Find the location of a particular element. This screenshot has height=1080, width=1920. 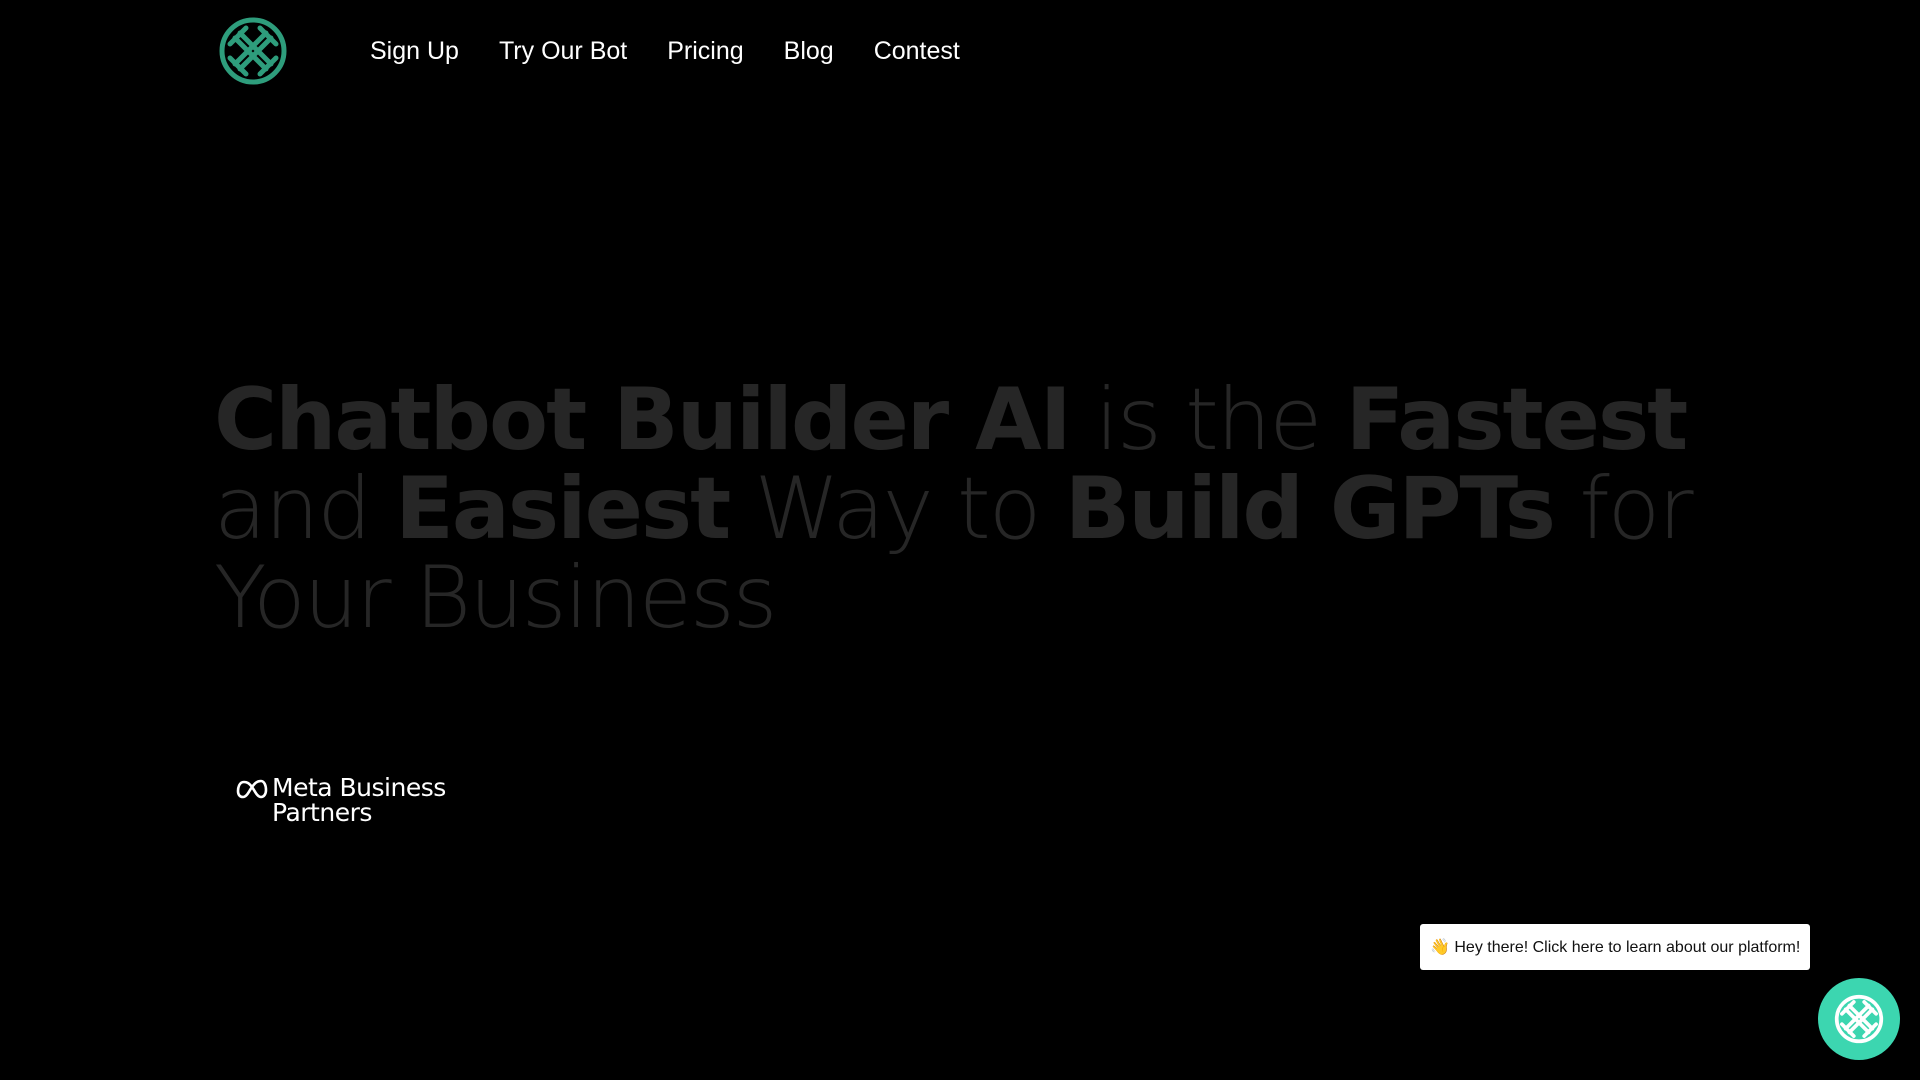

main-nav: Sign Up Try Our Bot Pricing Blog Contest is located at coordinates (665, 51).